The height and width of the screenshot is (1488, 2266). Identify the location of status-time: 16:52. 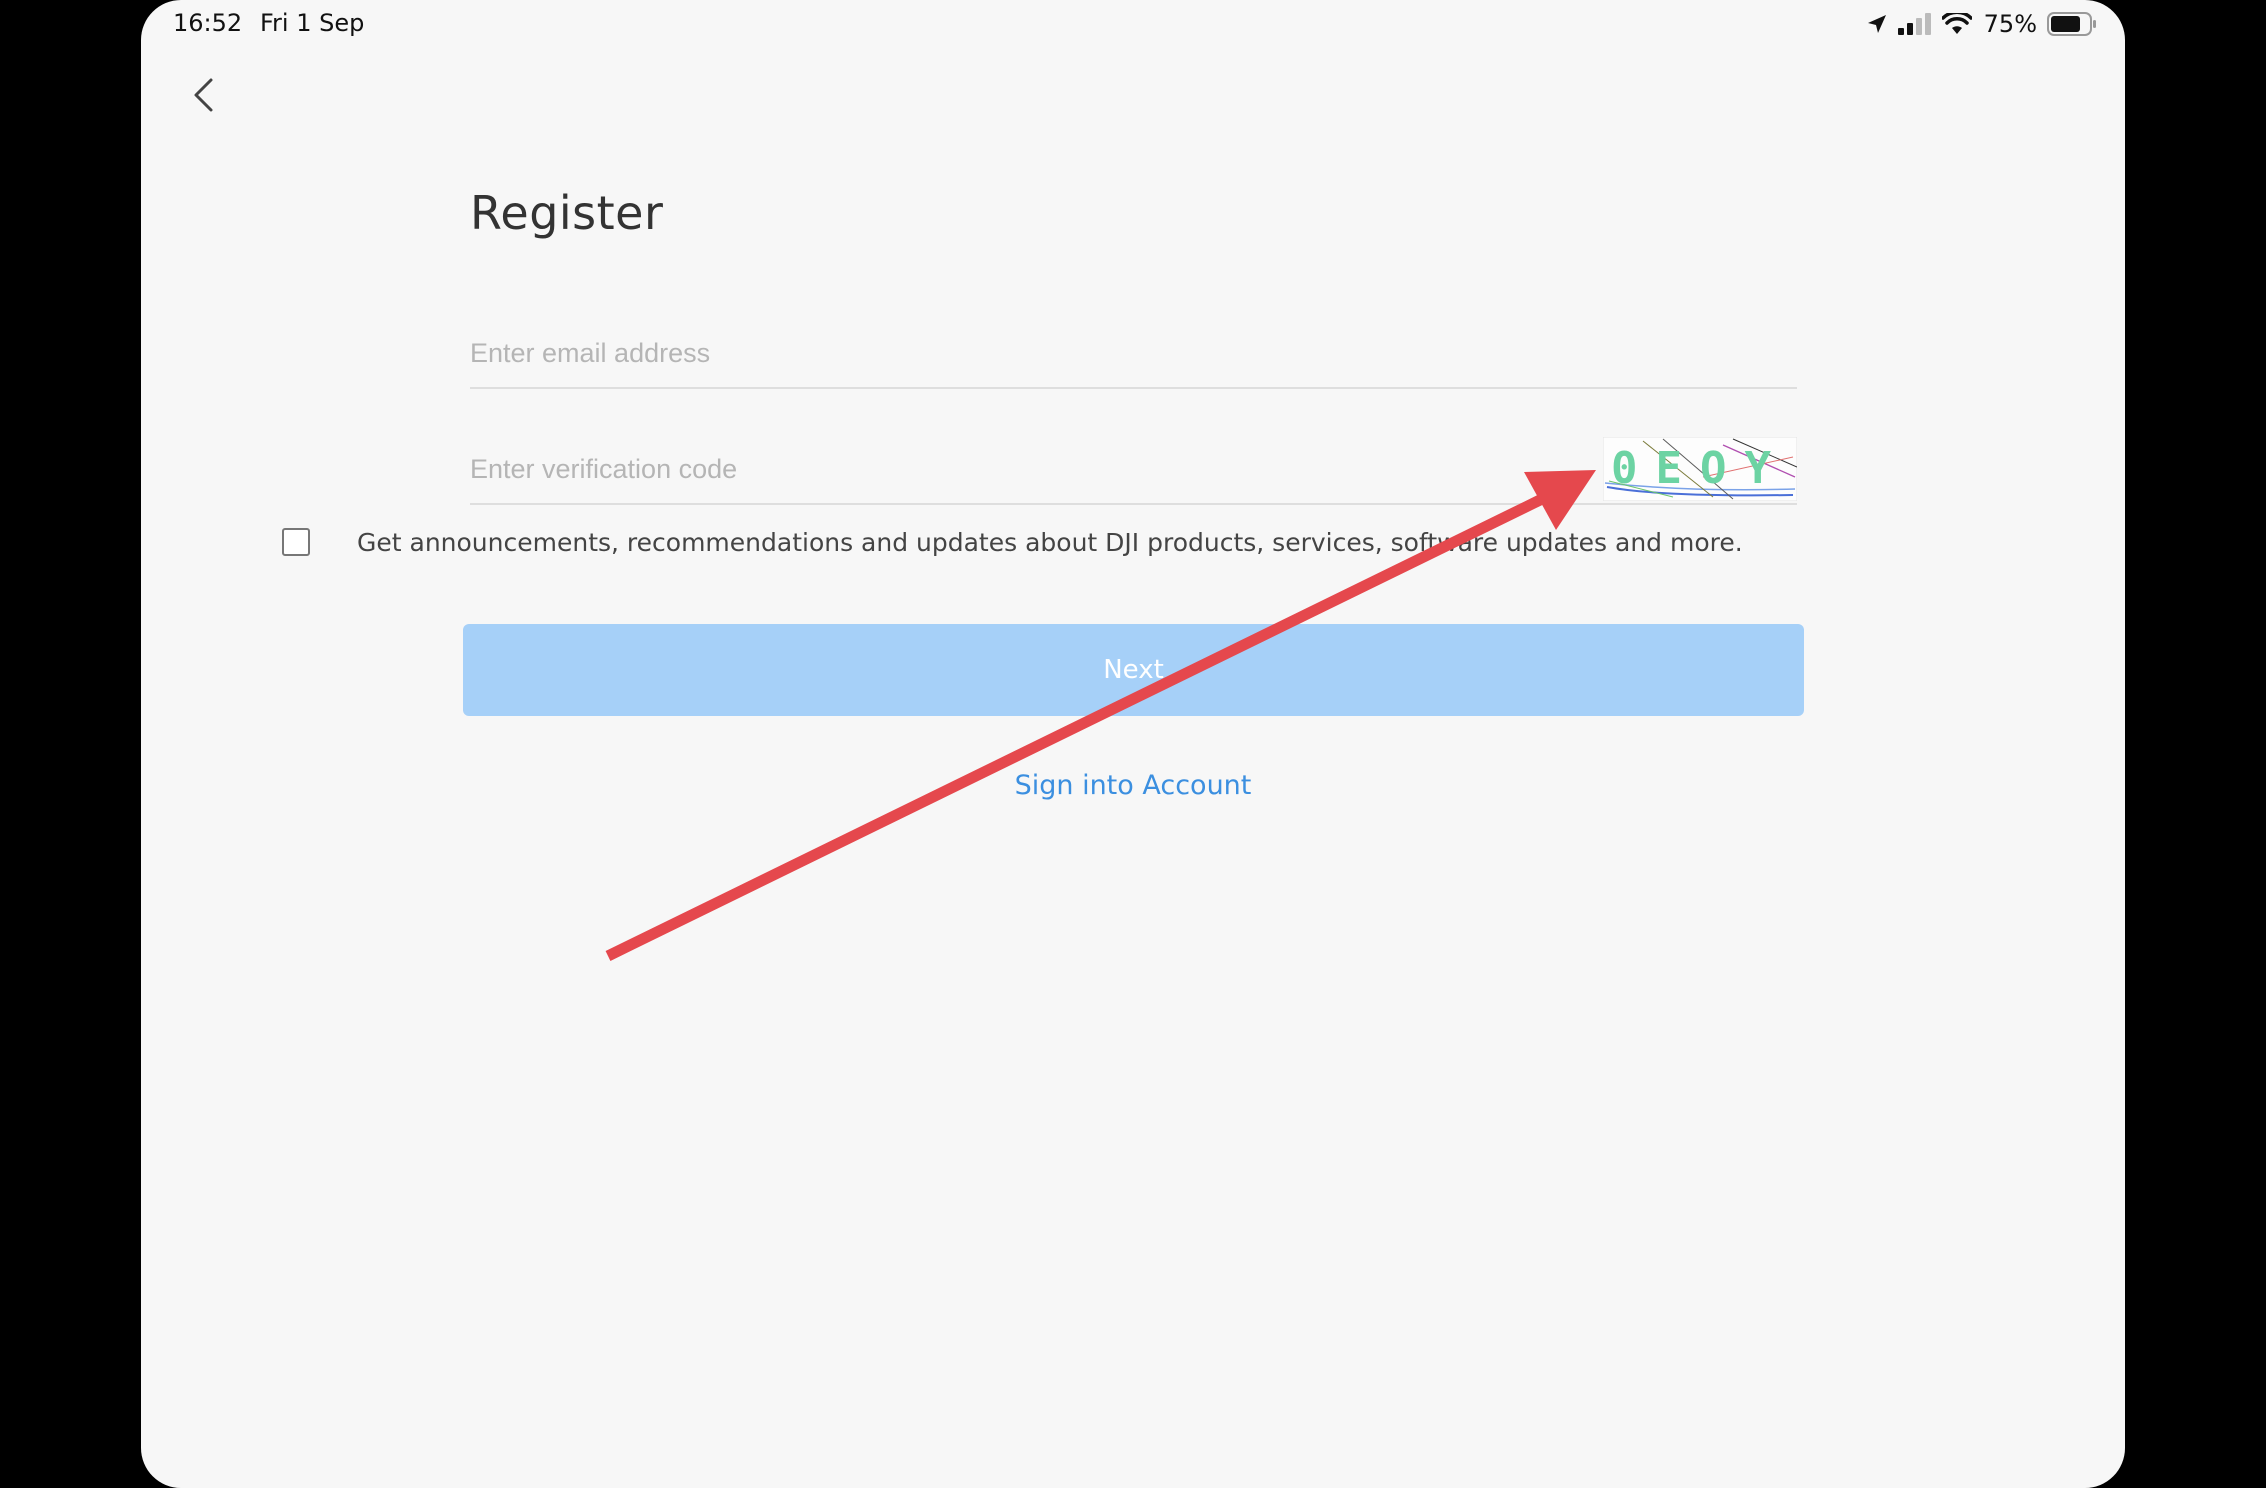
(208, 23).